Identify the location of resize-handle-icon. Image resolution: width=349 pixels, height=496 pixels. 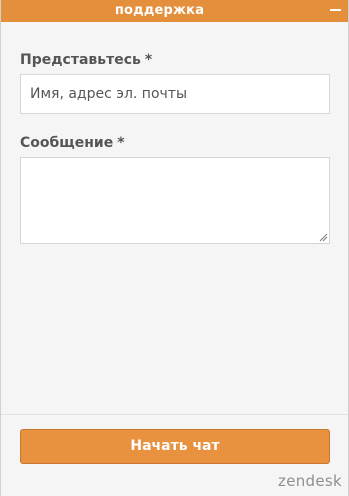
(323, 237).